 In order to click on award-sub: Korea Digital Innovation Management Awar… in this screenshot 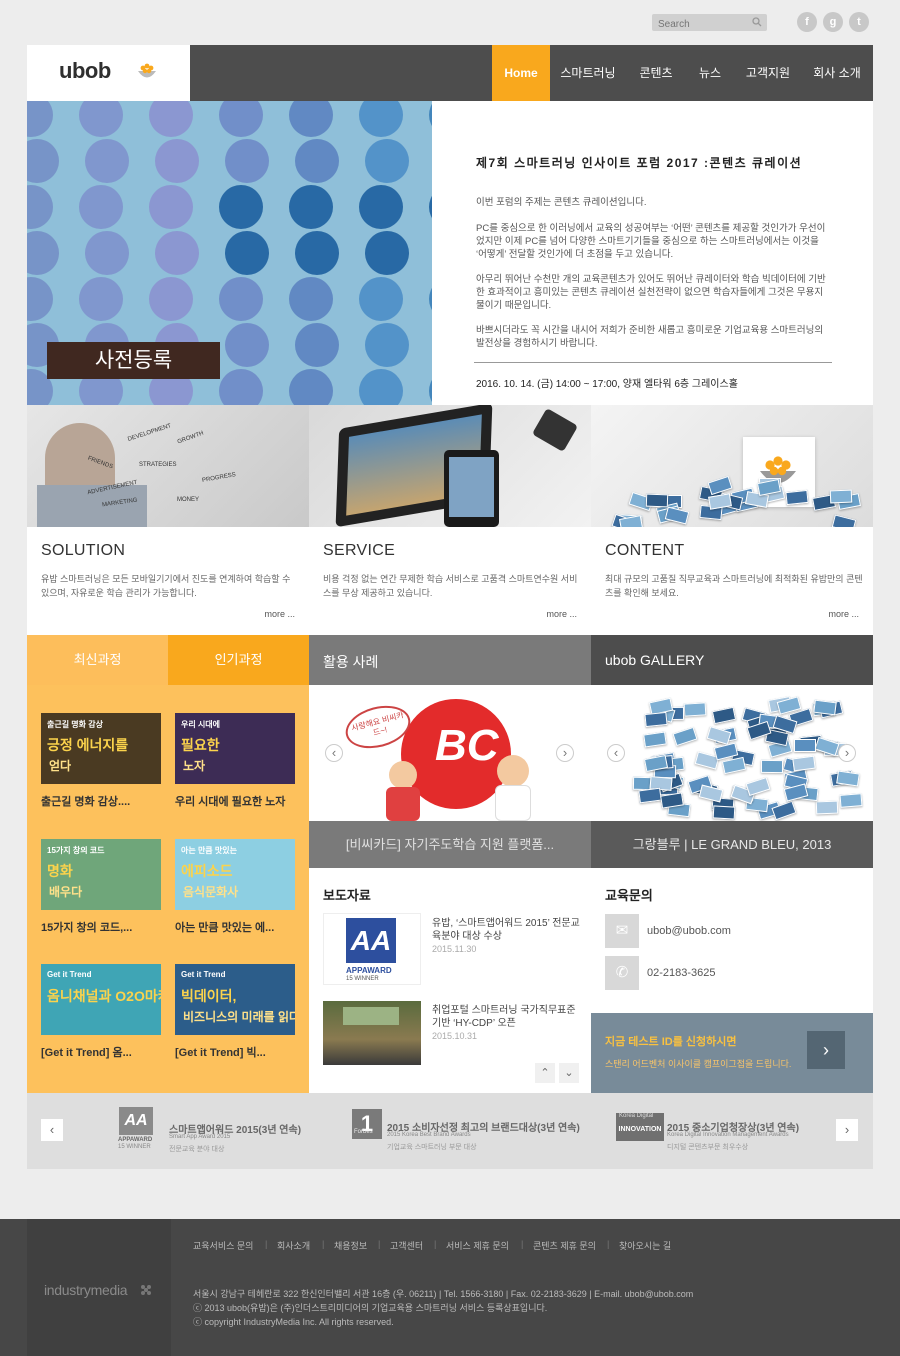, I will do `click(728, 1135)`.